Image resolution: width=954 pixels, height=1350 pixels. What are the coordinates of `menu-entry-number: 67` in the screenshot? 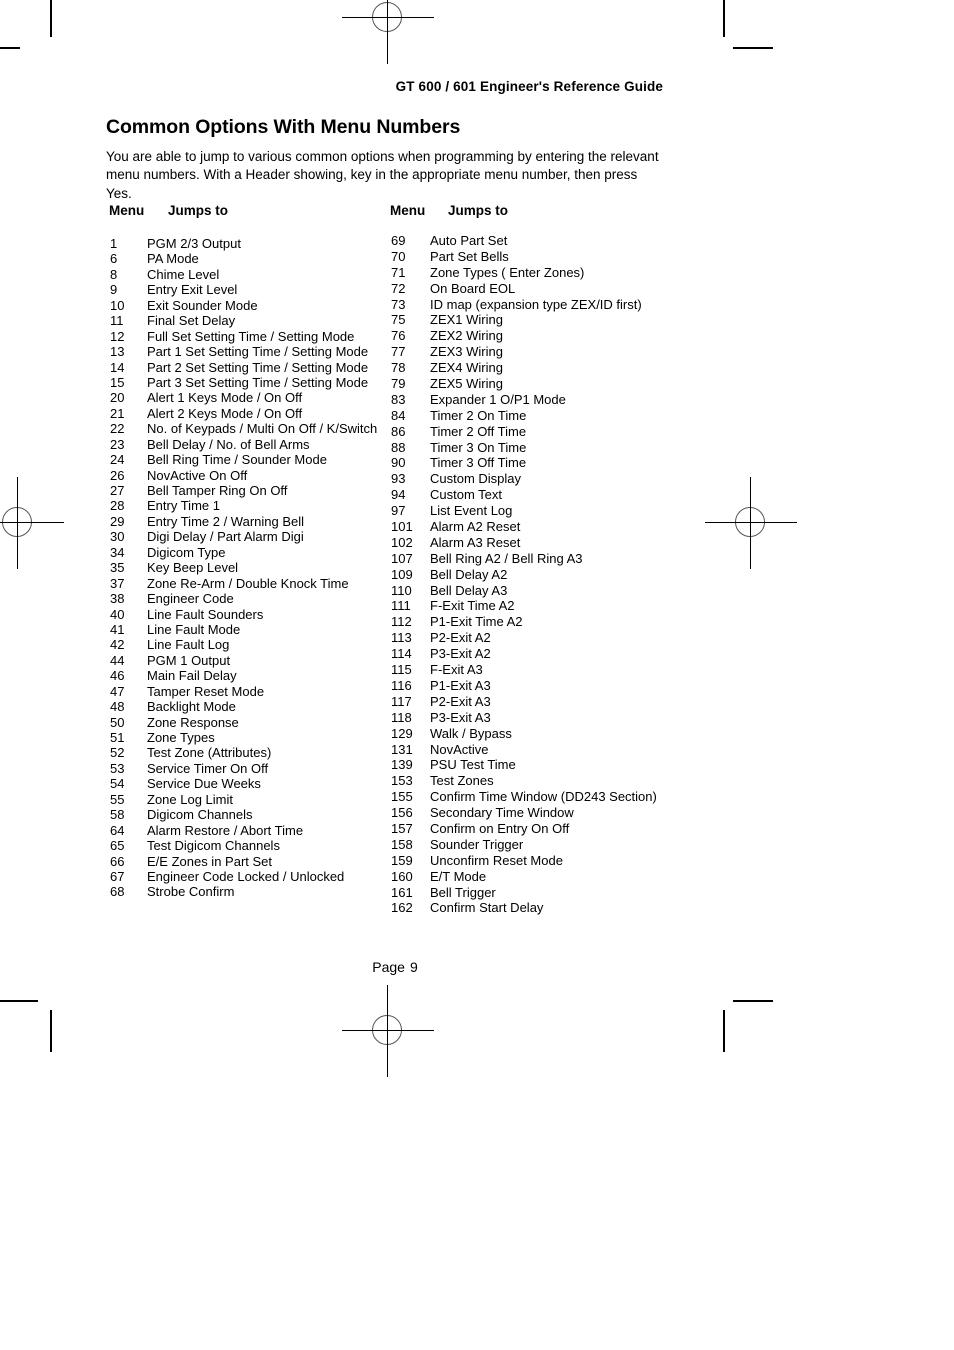 It's located at (117, 876).